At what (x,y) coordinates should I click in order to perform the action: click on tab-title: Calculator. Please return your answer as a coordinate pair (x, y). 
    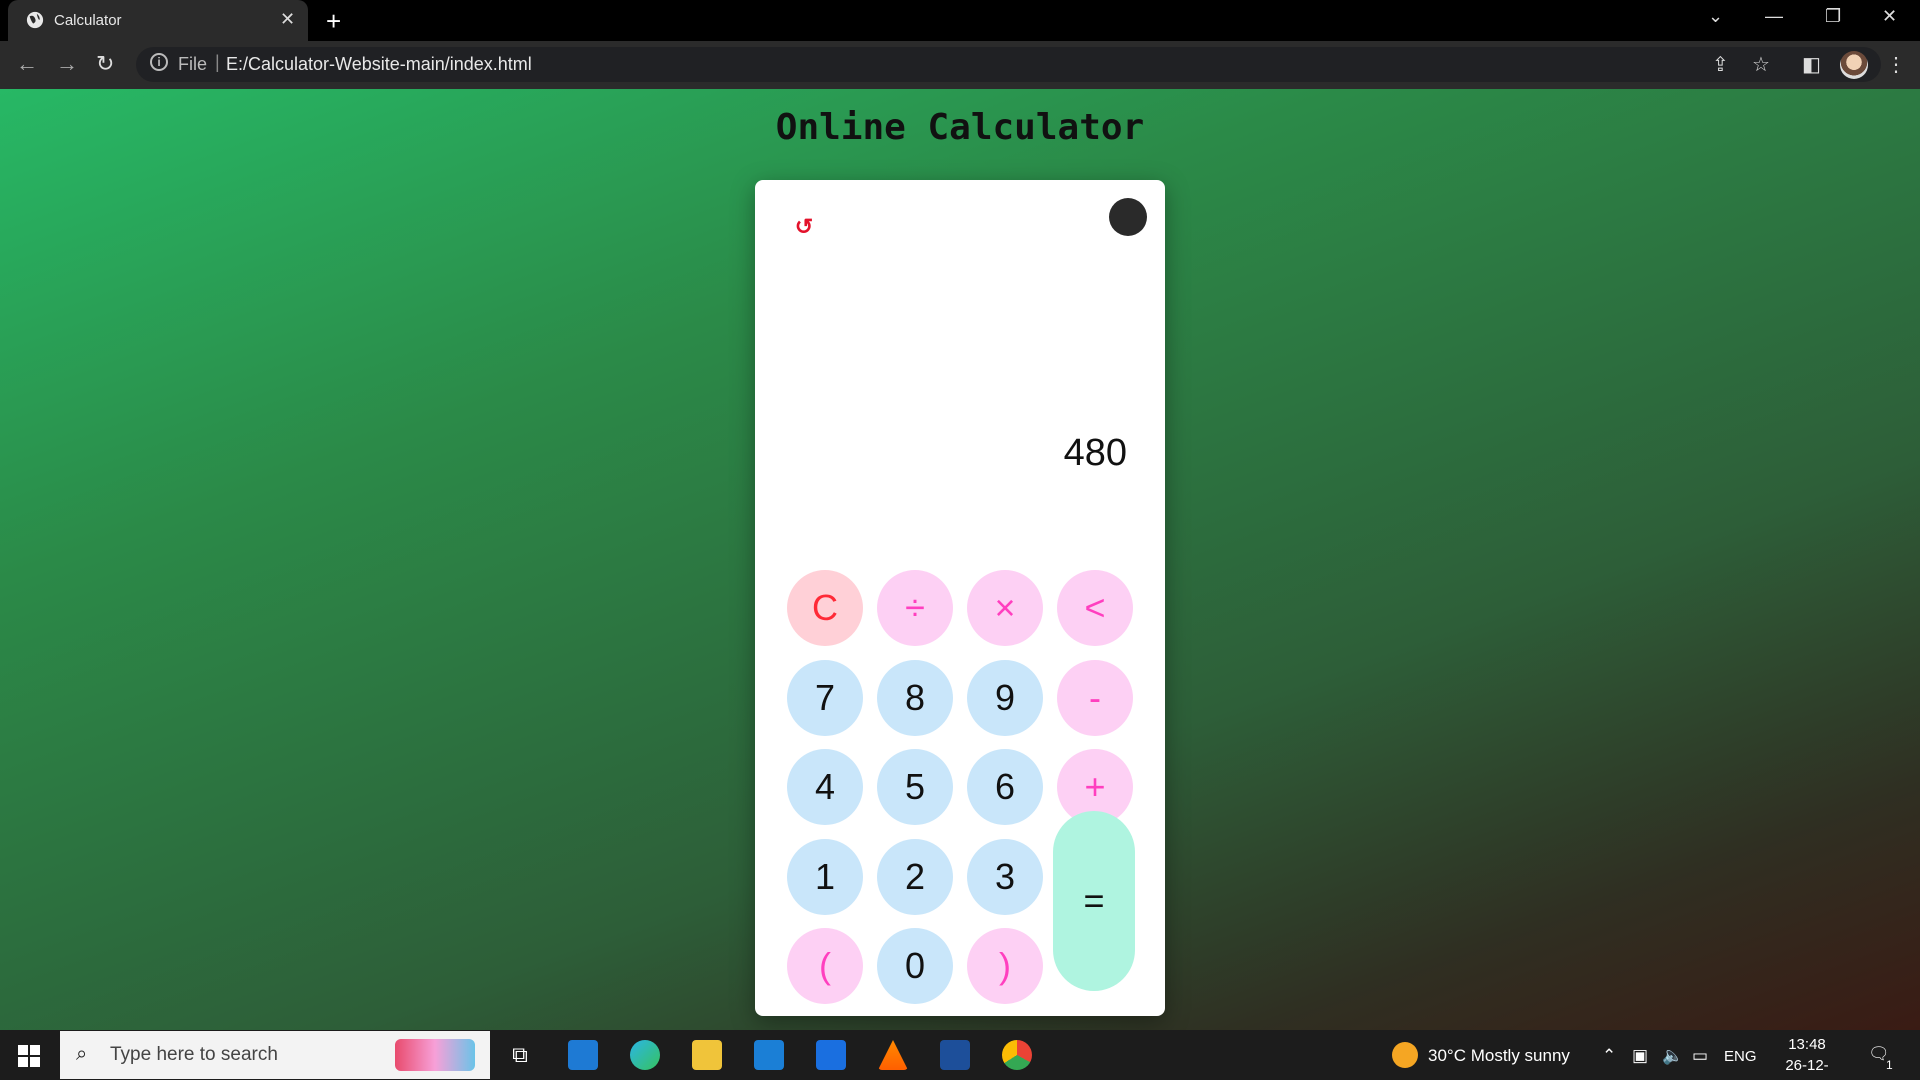
    Looking at the image, I should click on (88, 20).